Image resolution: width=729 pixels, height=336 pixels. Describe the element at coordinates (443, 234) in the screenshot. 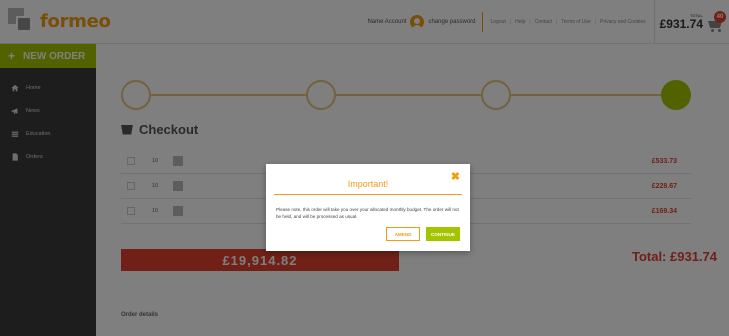

I see `continue-button: CONTINUE` at that location.